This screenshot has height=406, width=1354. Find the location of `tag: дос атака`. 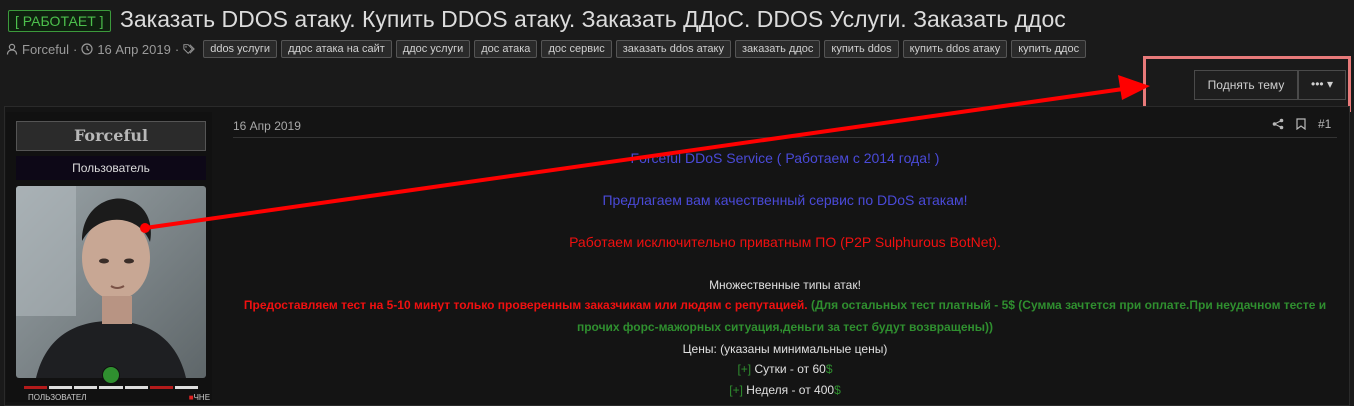

tag: дос атака is located at coordinates (506, 49).